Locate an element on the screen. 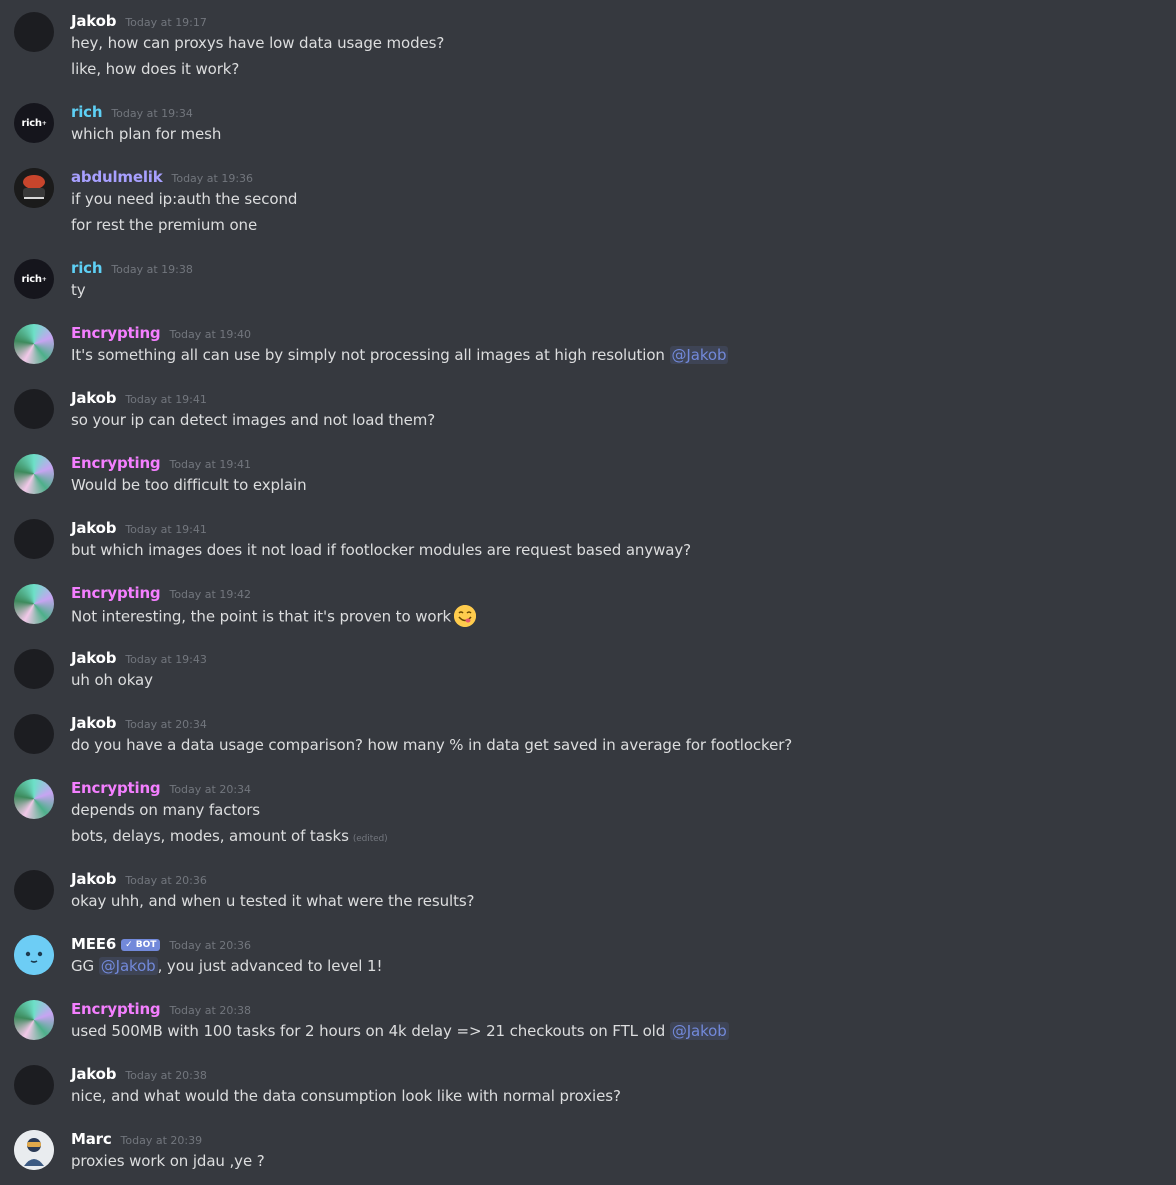  message-text-content: GG is located at coordinates (85, 966).